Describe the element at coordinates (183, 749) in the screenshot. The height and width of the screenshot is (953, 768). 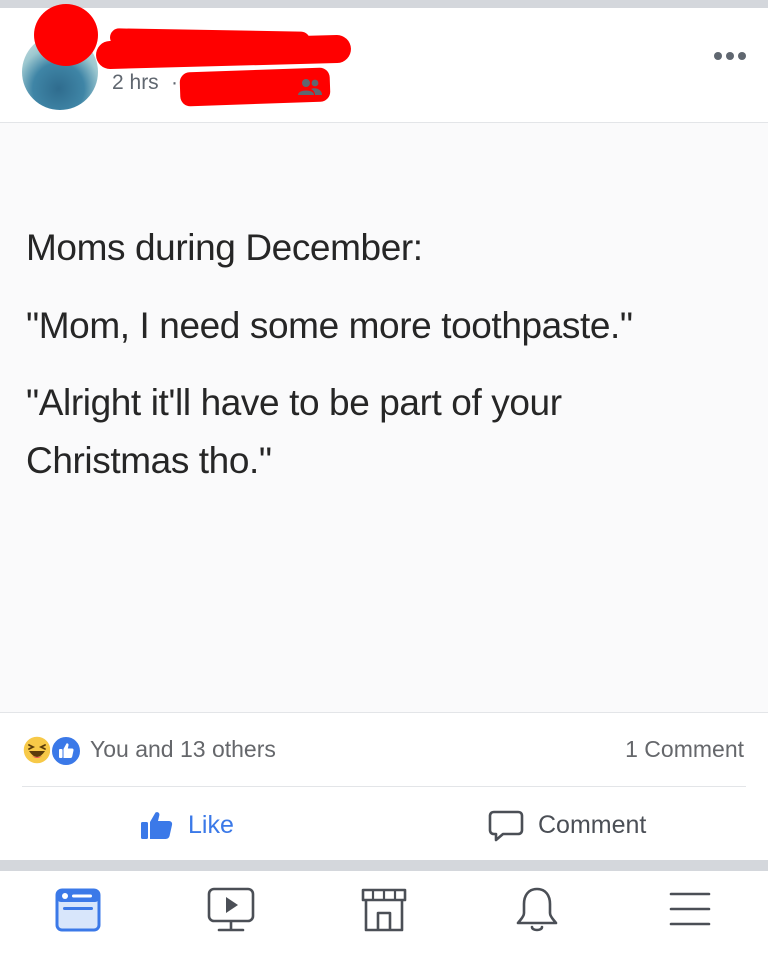
I see `reaction-summary: You and 13 others` at that location.